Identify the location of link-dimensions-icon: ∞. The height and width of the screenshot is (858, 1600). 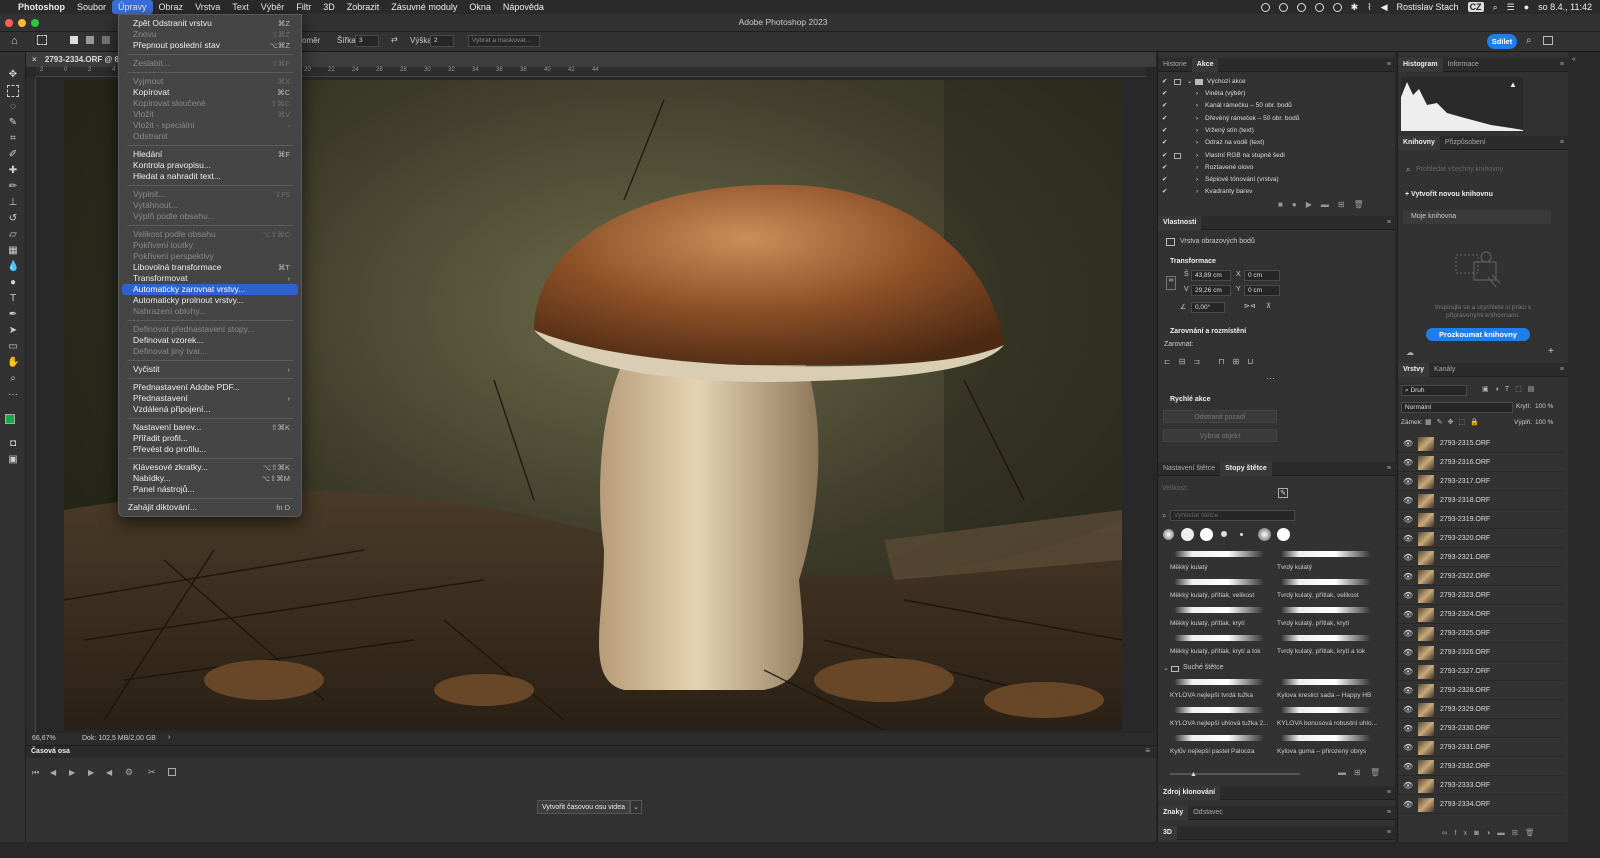
(1171, 283).